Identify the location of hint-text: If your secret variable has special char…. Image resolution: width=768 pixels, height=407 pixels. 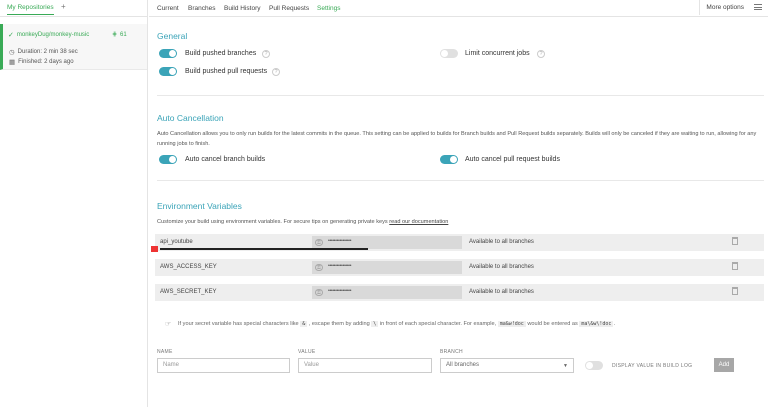
(396, 324).